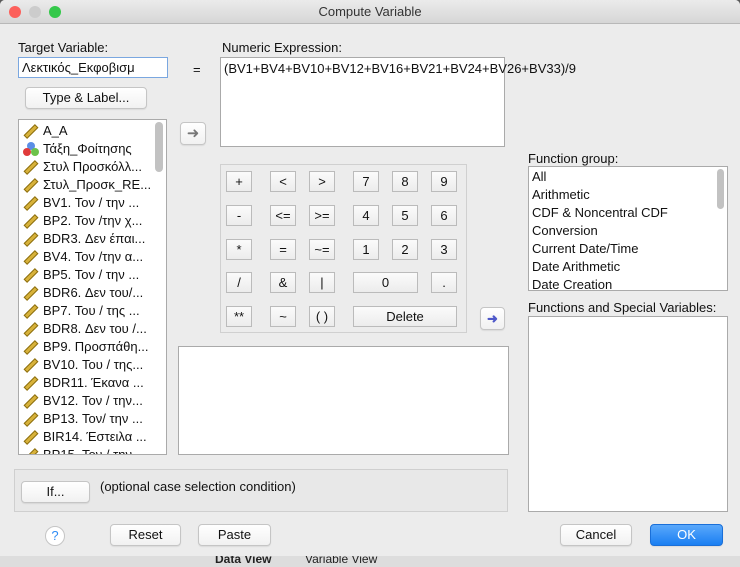  What do you see at coordinates (628, 231) in the screenshot?
I see `function-group-item: Conversion` at bounding box center [628, 231].